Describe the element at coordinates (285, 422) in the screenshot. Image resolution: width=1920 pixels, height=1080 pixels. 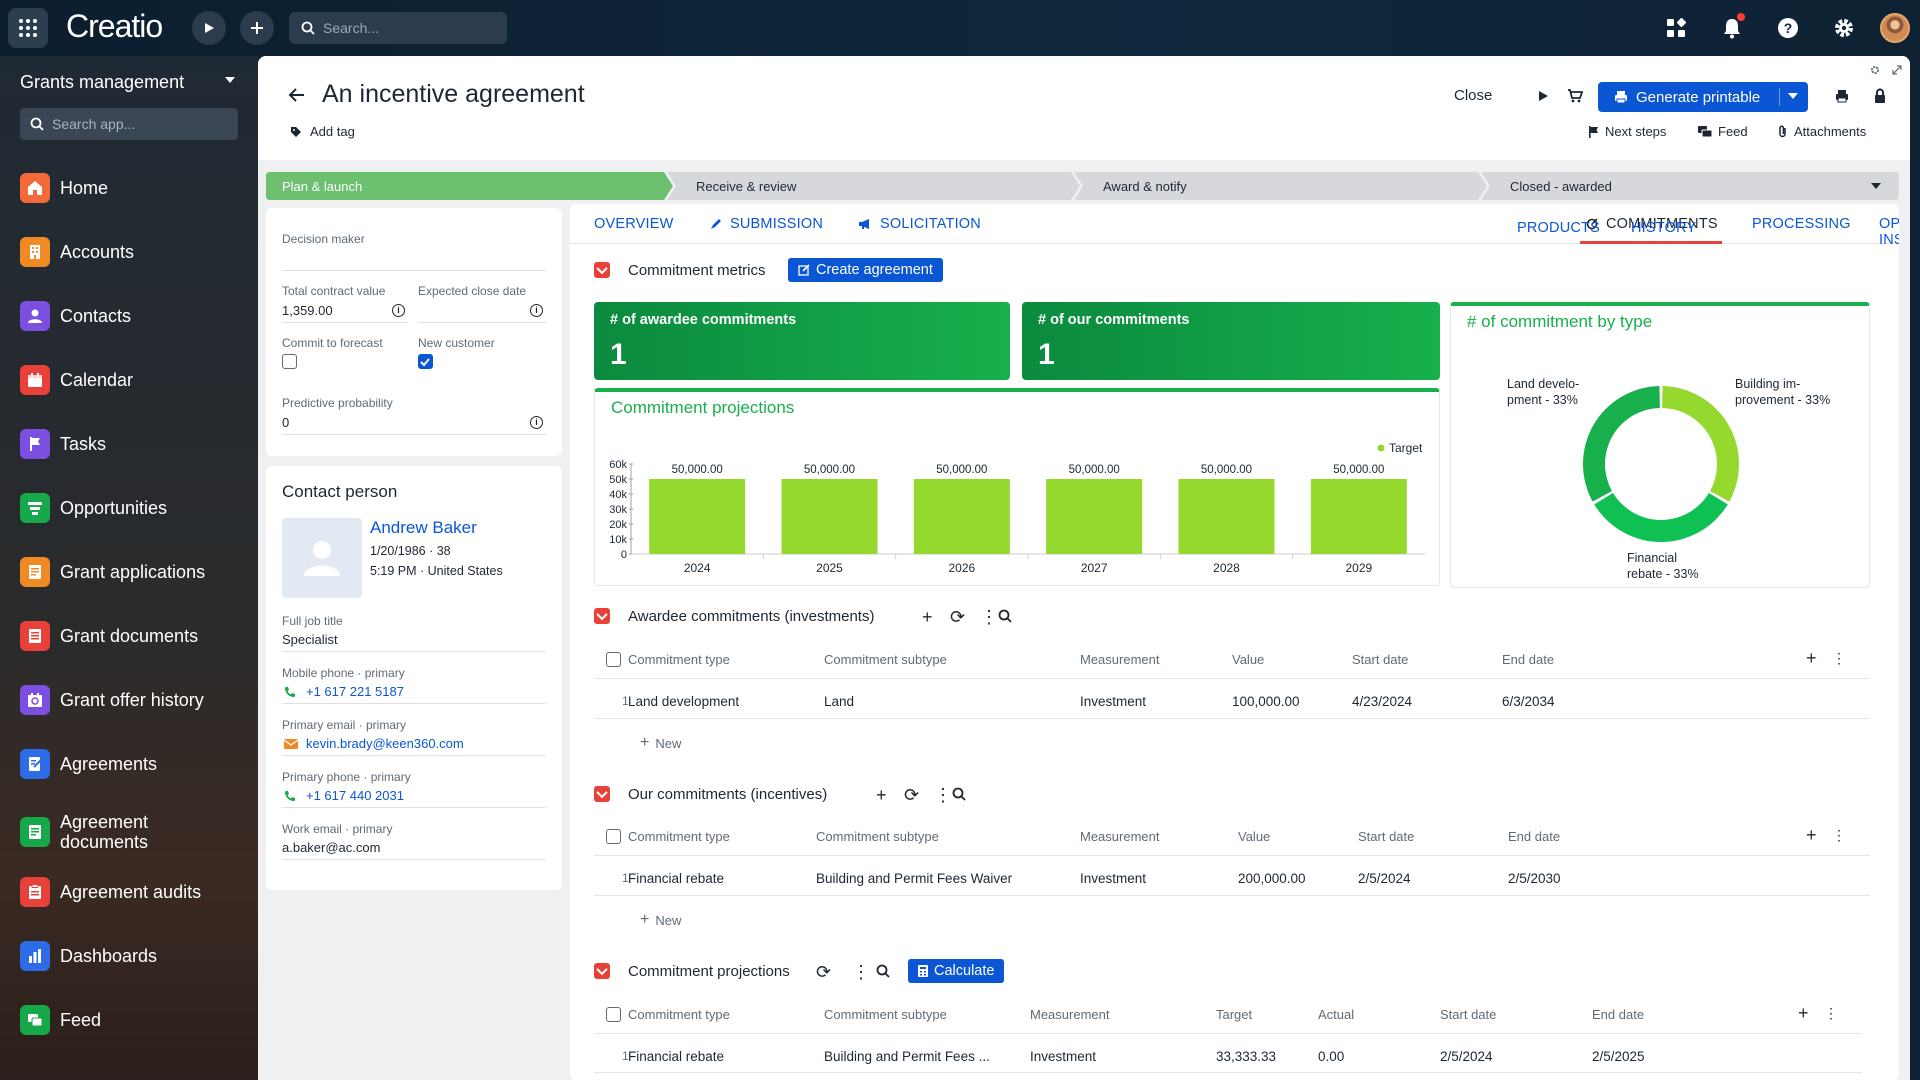
I see `predictive-field: 0` at that location.